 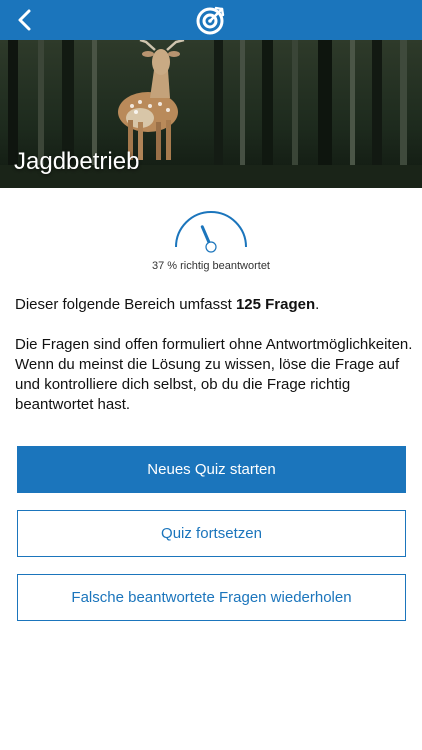 What do you see at coordinates (211, 469) in the screenshot?
I see `start-quiz-button: Neues Quiz starten` at bounding box center [211, 469].